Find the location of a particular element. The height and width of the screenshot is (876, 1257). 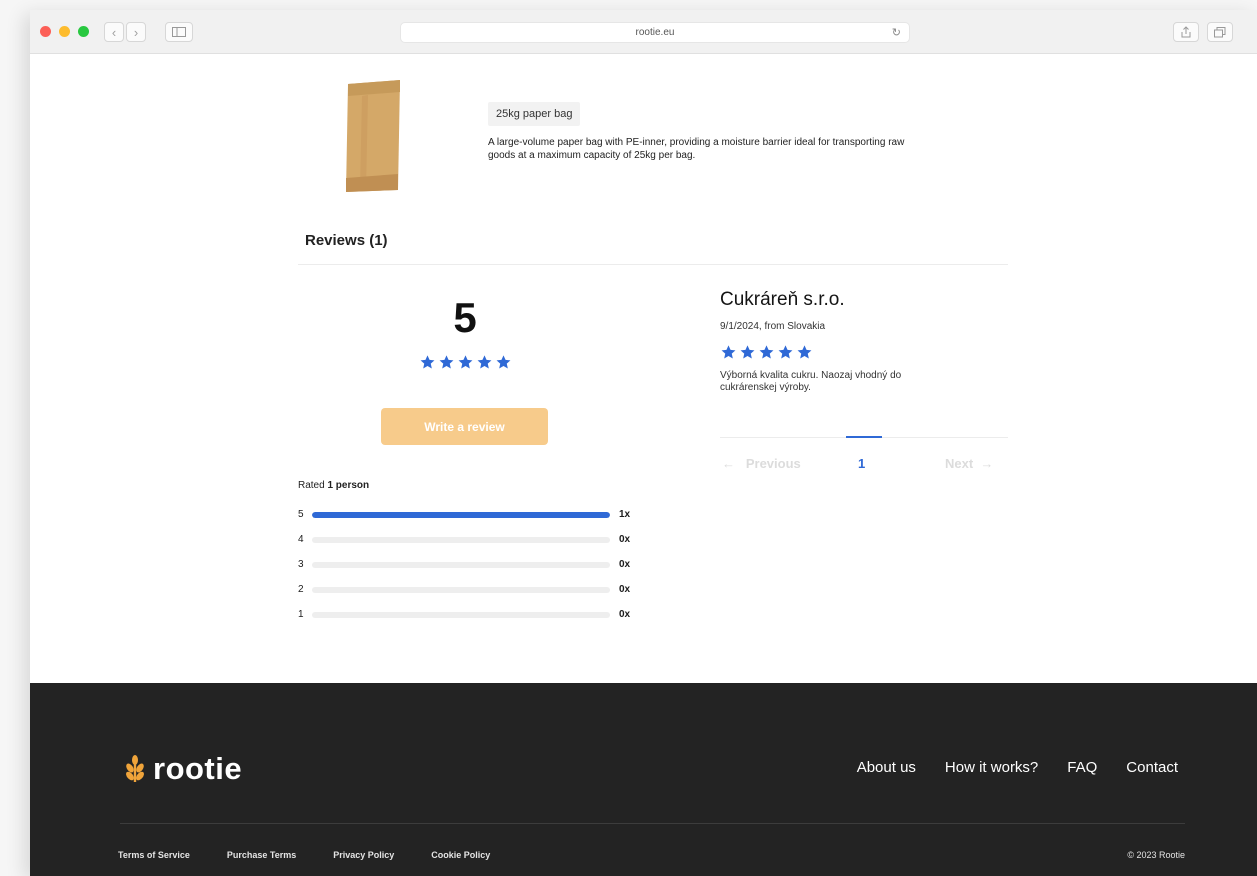

distribution-row: 2 0x is located at coordinates (468, 589).